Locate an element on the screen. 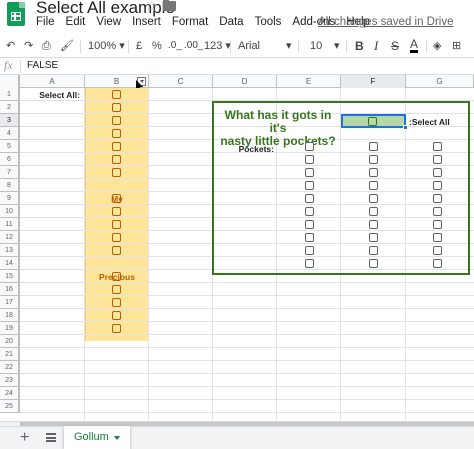 The image size is (474, 449). pocket-checkbox-g9 is located at coordinates (437, 198).